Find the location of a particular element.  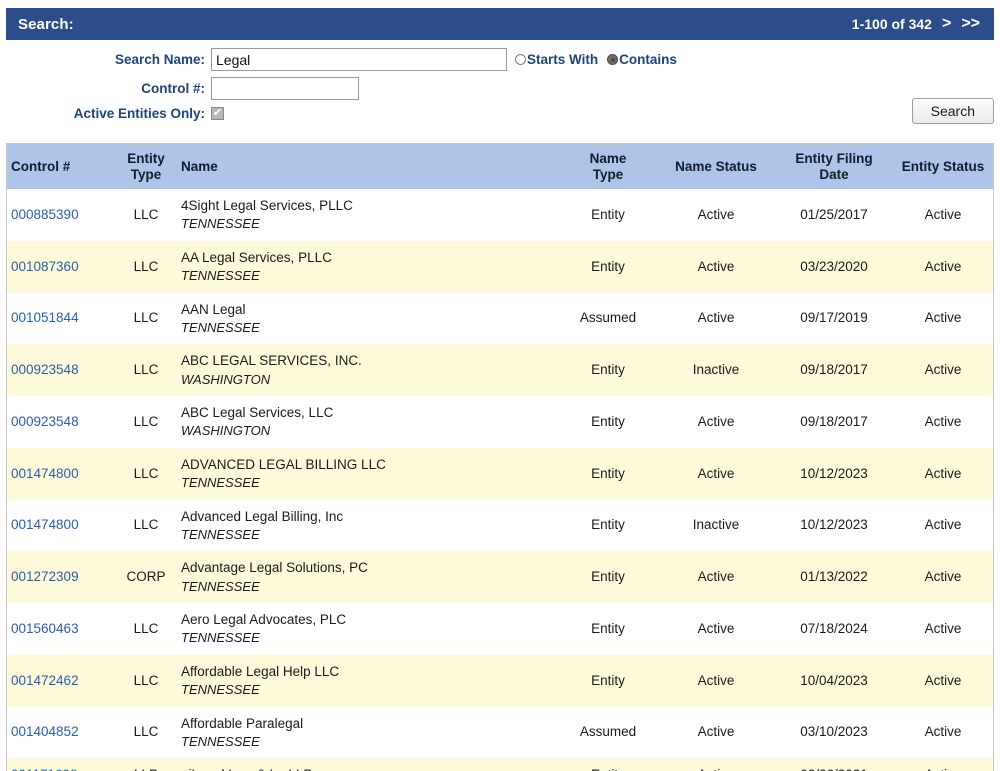

entity-name-text: AA Legal Services, PLLC is located at coordinates (256, 257).